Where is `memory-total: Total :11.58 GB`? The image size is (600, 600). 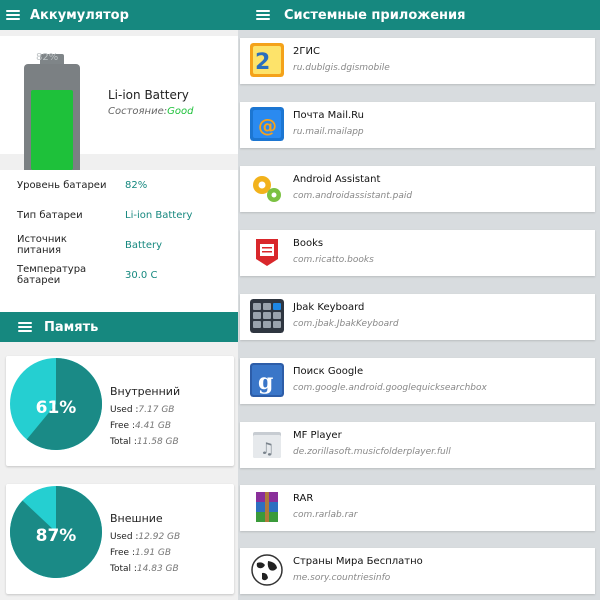
memory-total: Total :11.58 GB is located at coordinates (144, 442).